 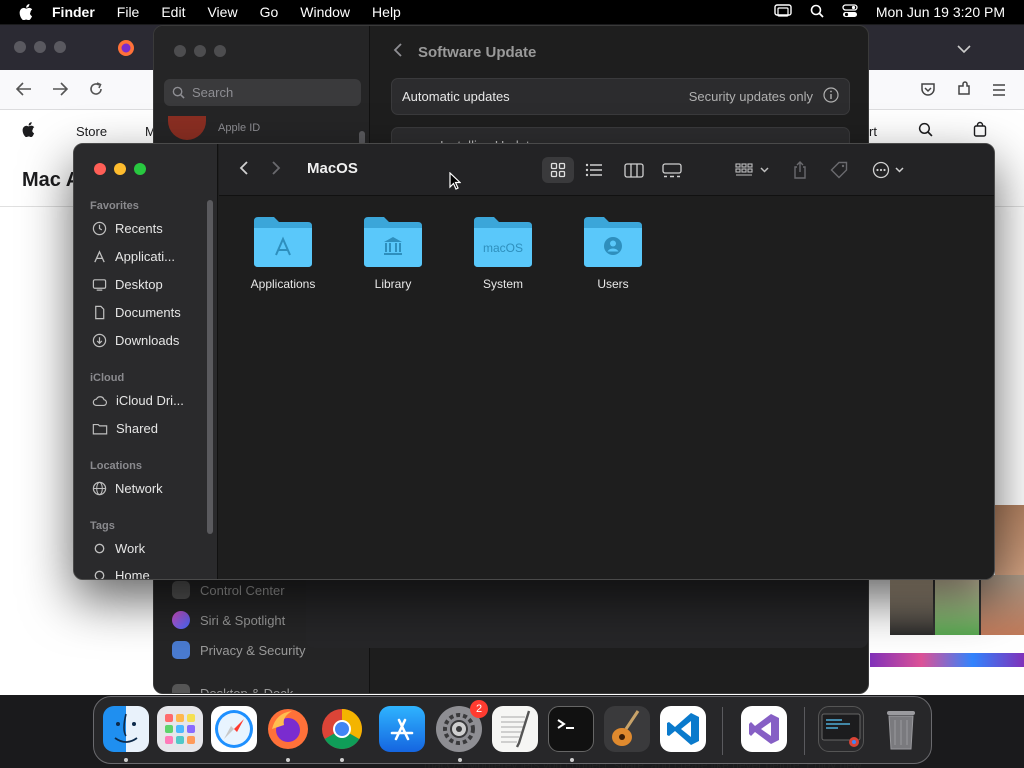 What do you see at coordinates (151, 428) in the screenshot?
I see `sidebar-item-shared: Shared` at bounding box center [151, 428].